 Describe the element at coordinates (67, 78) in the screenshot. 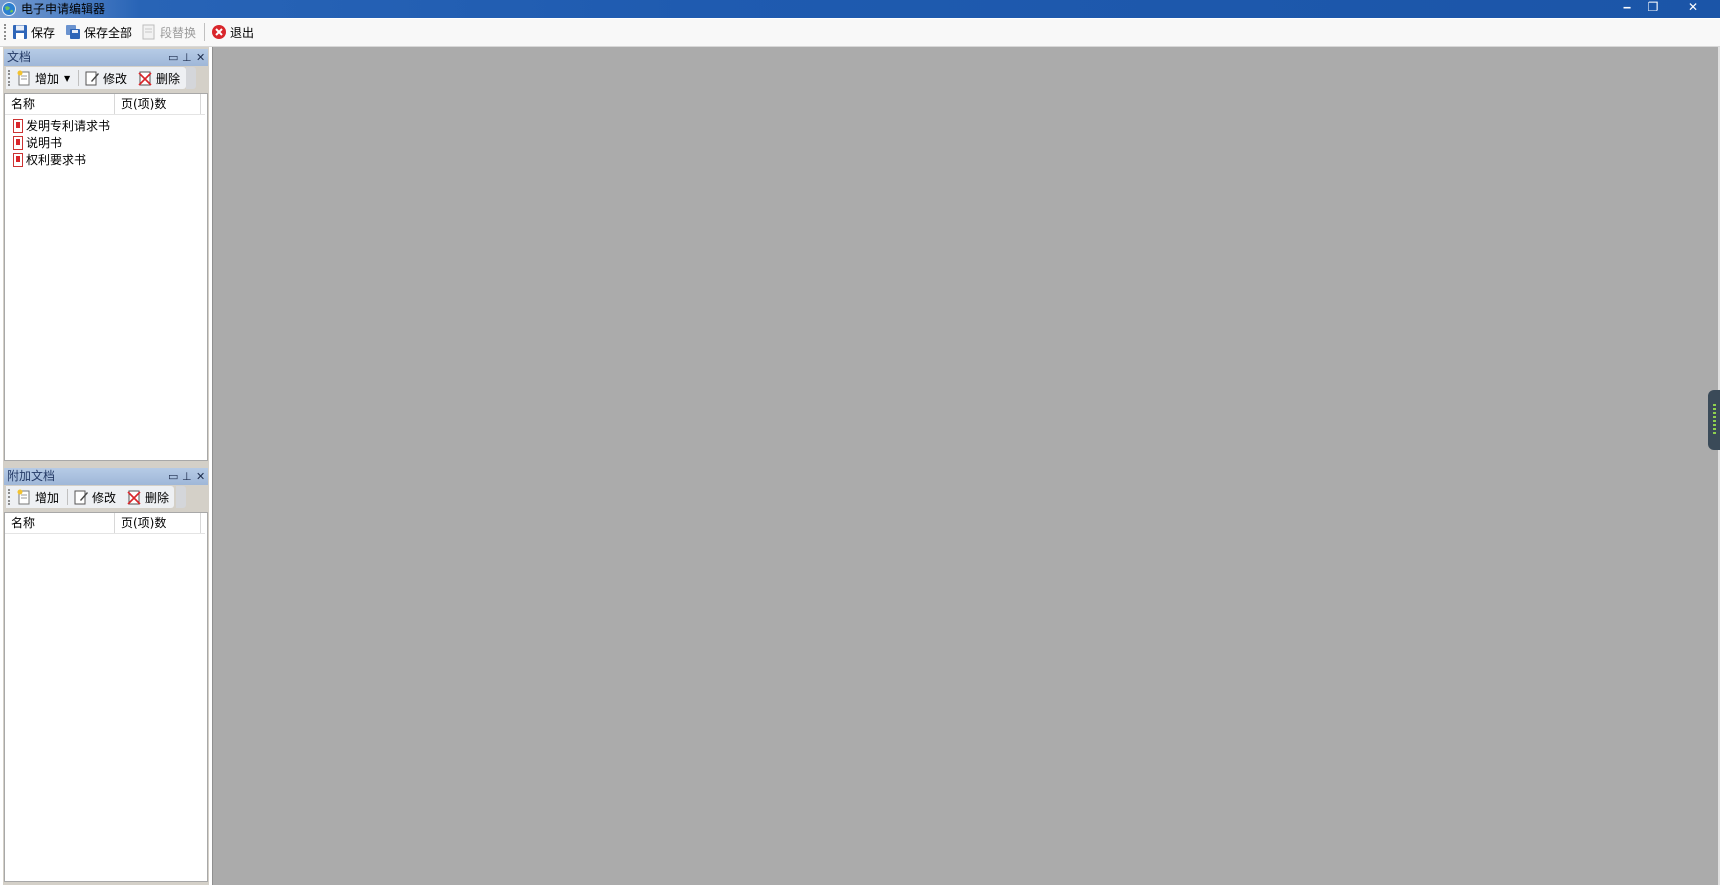

I see `chevron-down-icon: ▼` at that location.